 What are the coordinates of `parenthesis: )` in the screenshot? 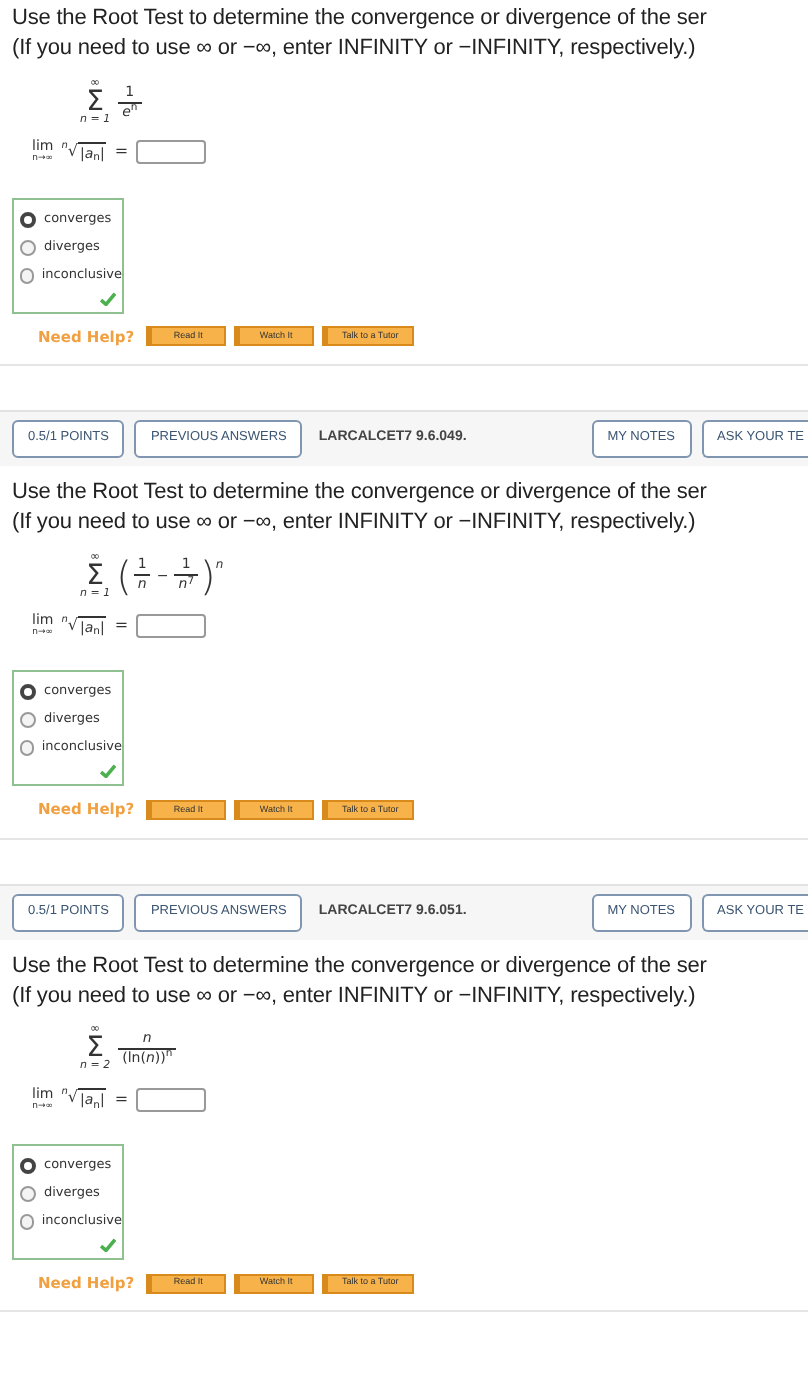 It's located at (208, 575).